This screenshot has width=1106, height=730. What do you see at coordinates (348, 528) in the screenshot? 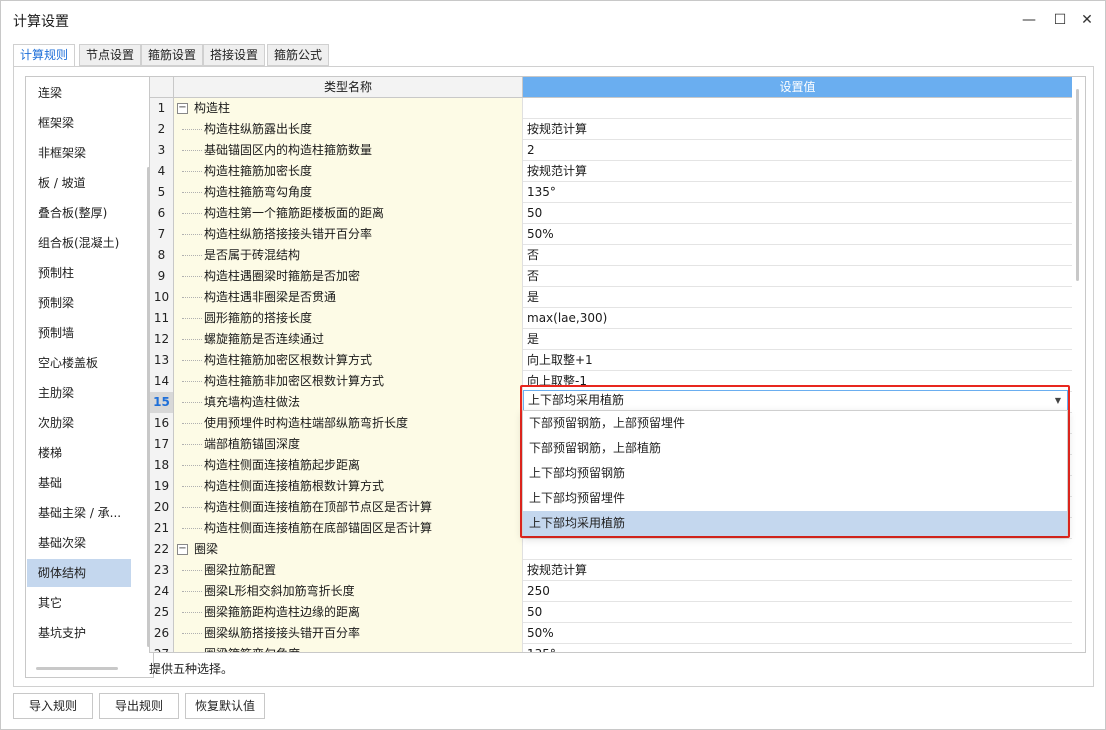
I see `type-name-cell: 构造柱侧面连接植筋在底部锚固区是否计算` at bounding box center [348, 528].